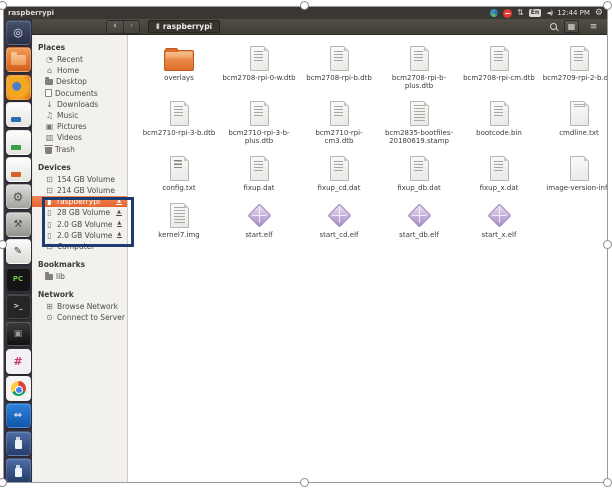 Image resolution: width=612 pixels, height=492 pixels. Describe the element at coordinates (179, 188) in the screenshot. I see `file-label: config.txt` at that location.